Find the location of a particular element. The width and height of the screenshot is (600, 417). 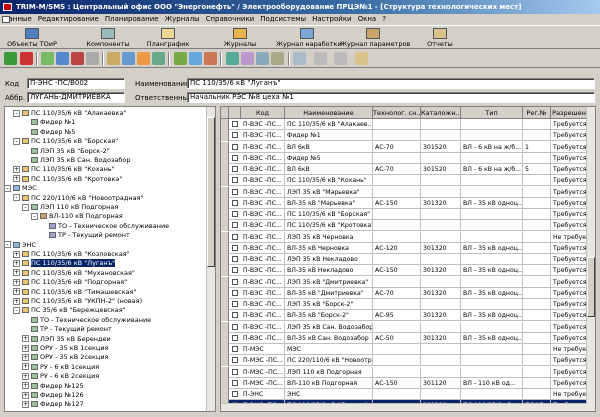

reports-button: Отчеты is located at coordinates (440, 38).